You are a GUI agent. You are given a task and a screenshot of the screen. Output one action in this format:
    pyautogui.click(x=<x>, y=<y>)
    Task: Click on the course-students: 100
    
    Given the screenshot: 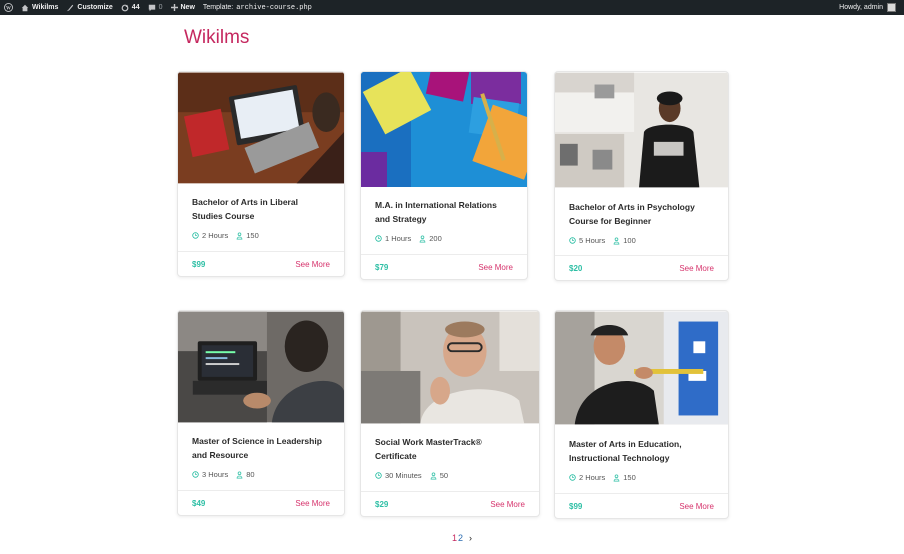 What is the action you would take?
    pyautogui.click(x=624, y=240)
    